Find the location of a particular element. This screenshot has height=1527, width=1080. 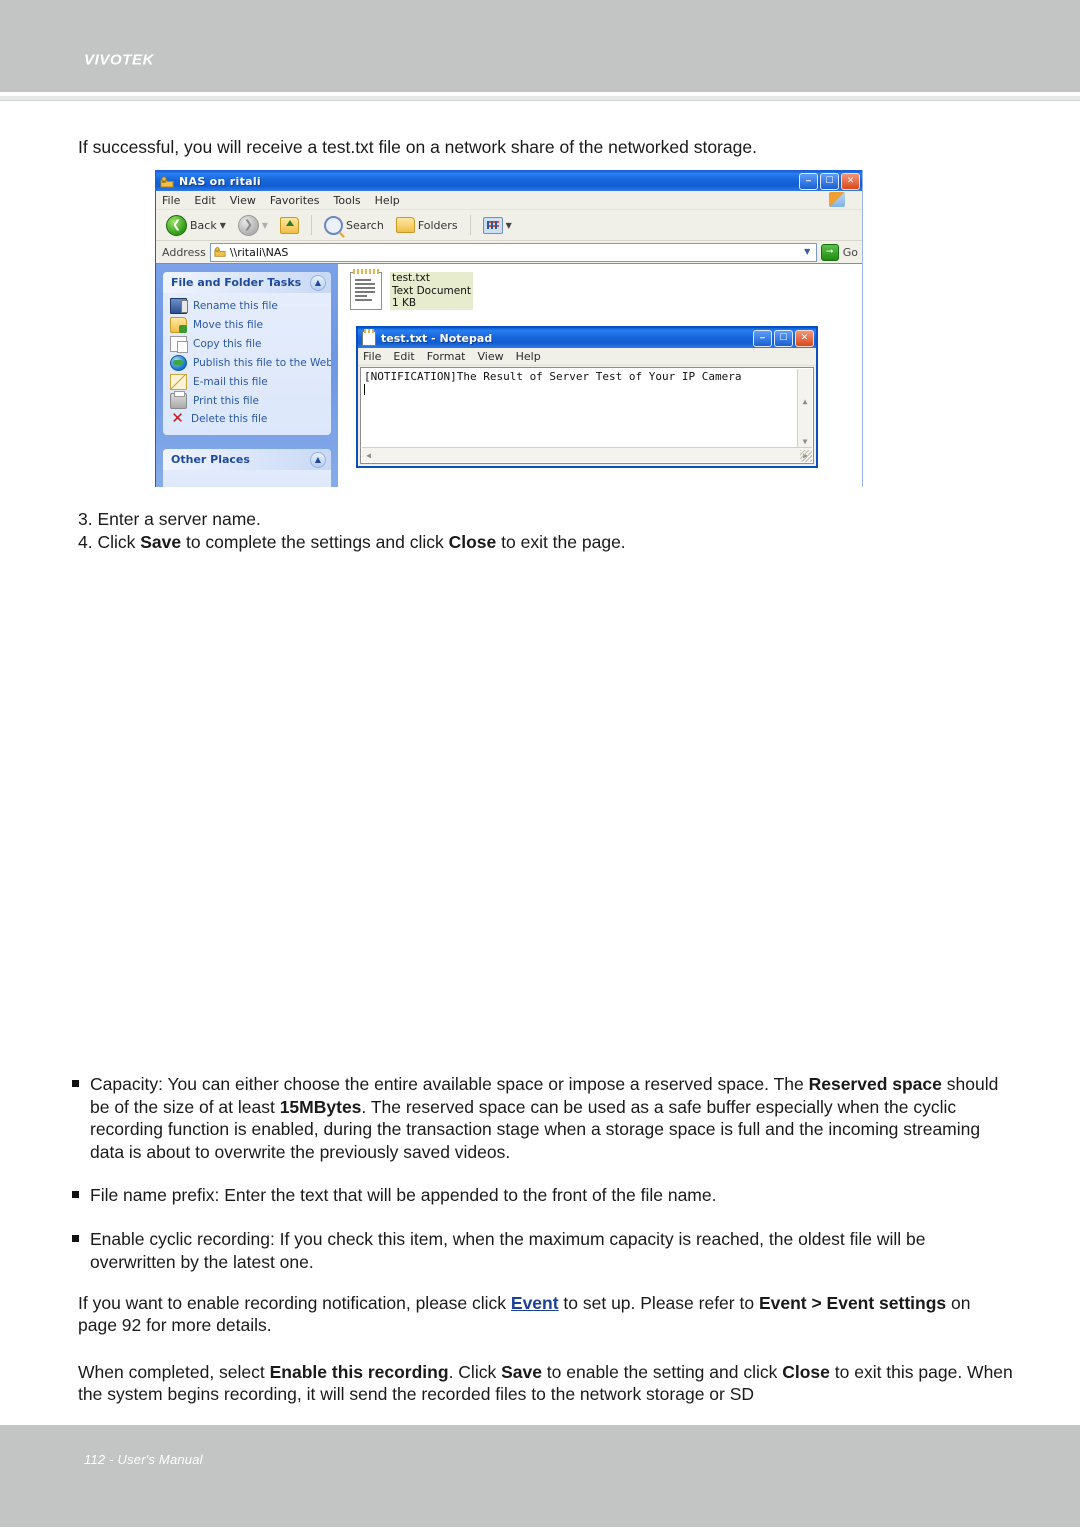

resize-grip-icon is located at coordinates (806, 456).